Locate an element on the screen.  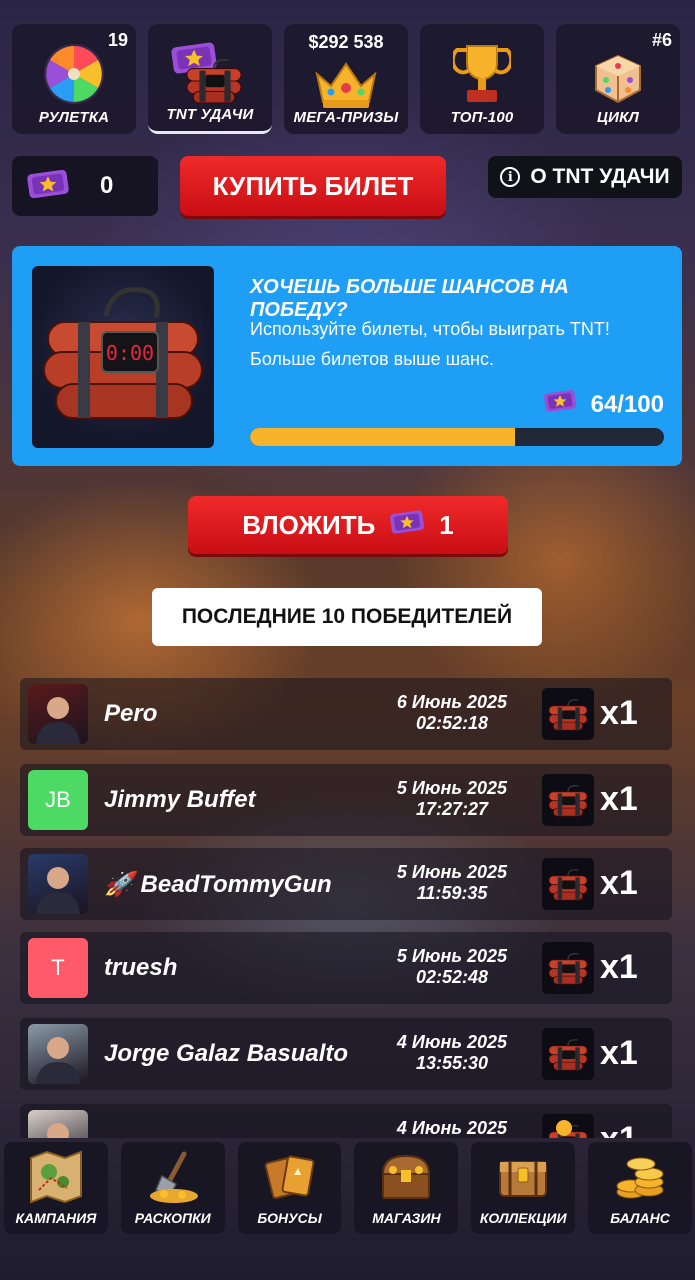
winner-time: 17:27:27 is located at coordinates (452, 809).